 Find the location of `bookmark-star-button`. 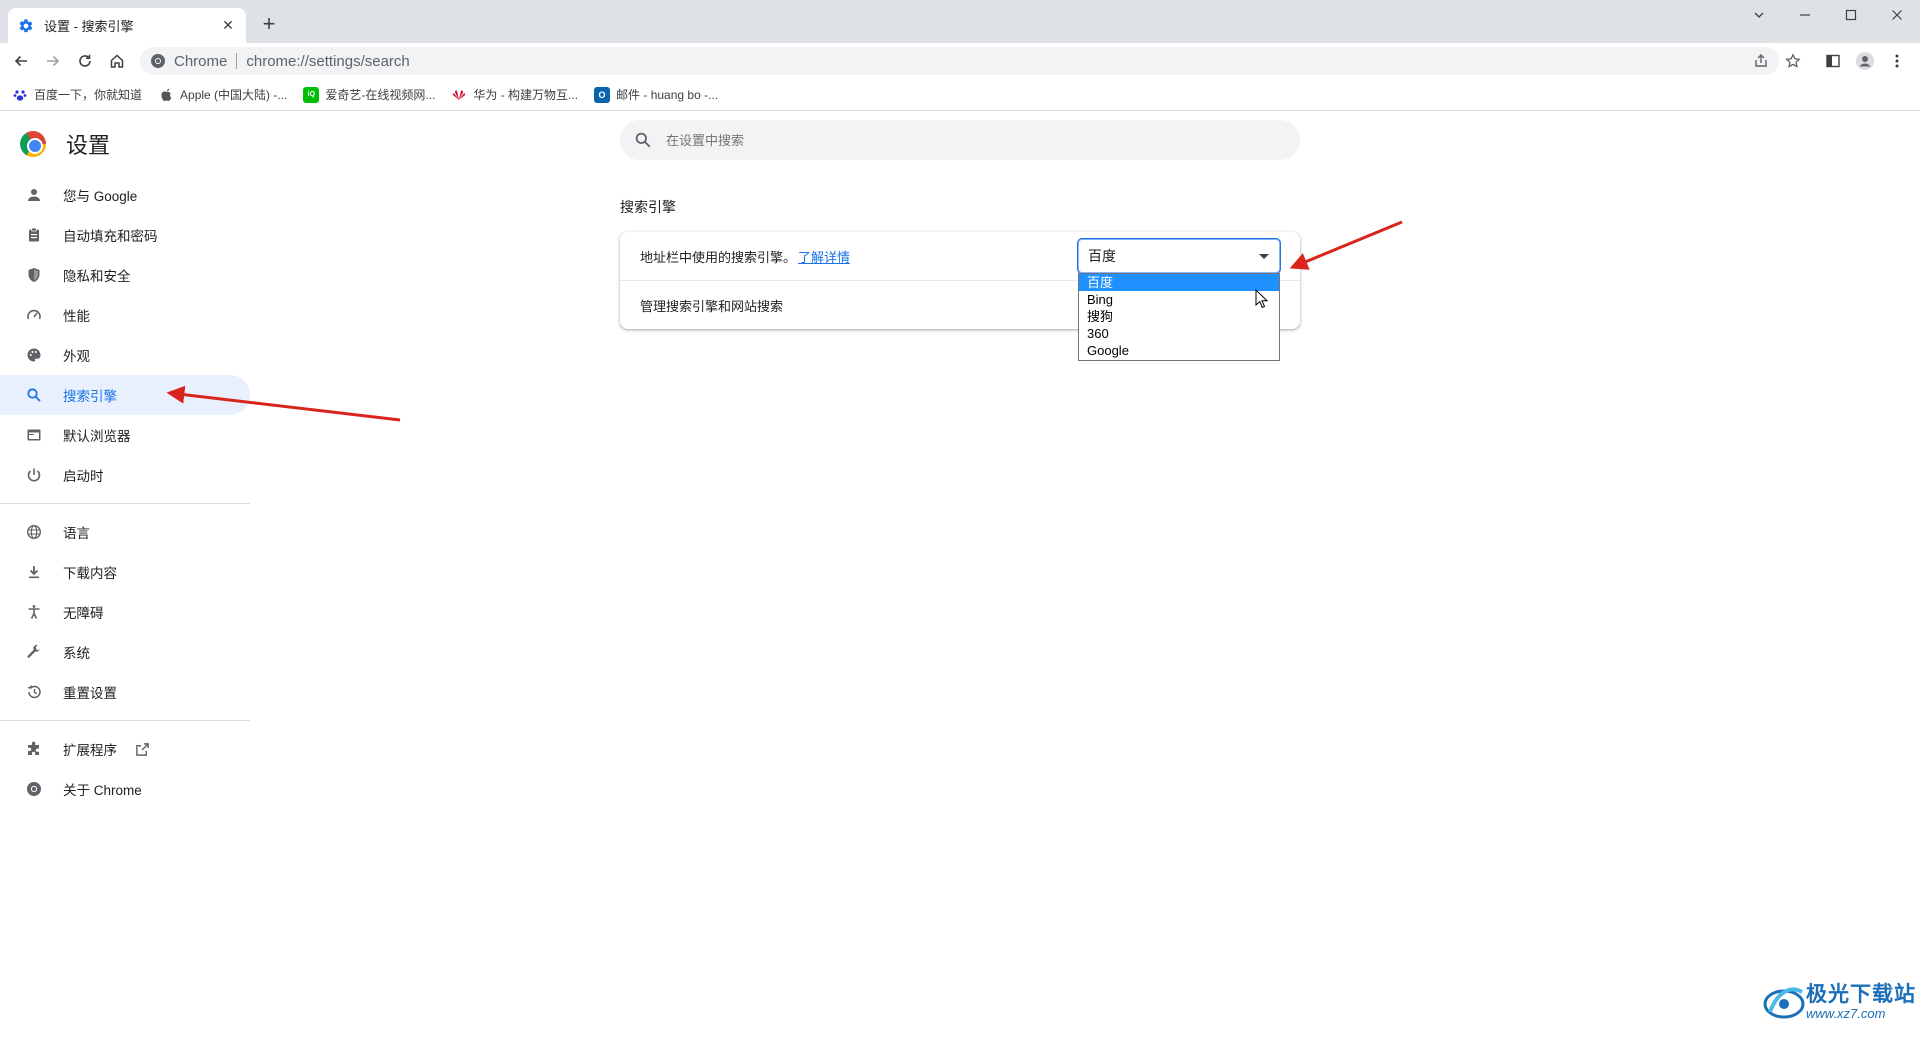

bookmark-star-button is located at coordinates (1793, 61).